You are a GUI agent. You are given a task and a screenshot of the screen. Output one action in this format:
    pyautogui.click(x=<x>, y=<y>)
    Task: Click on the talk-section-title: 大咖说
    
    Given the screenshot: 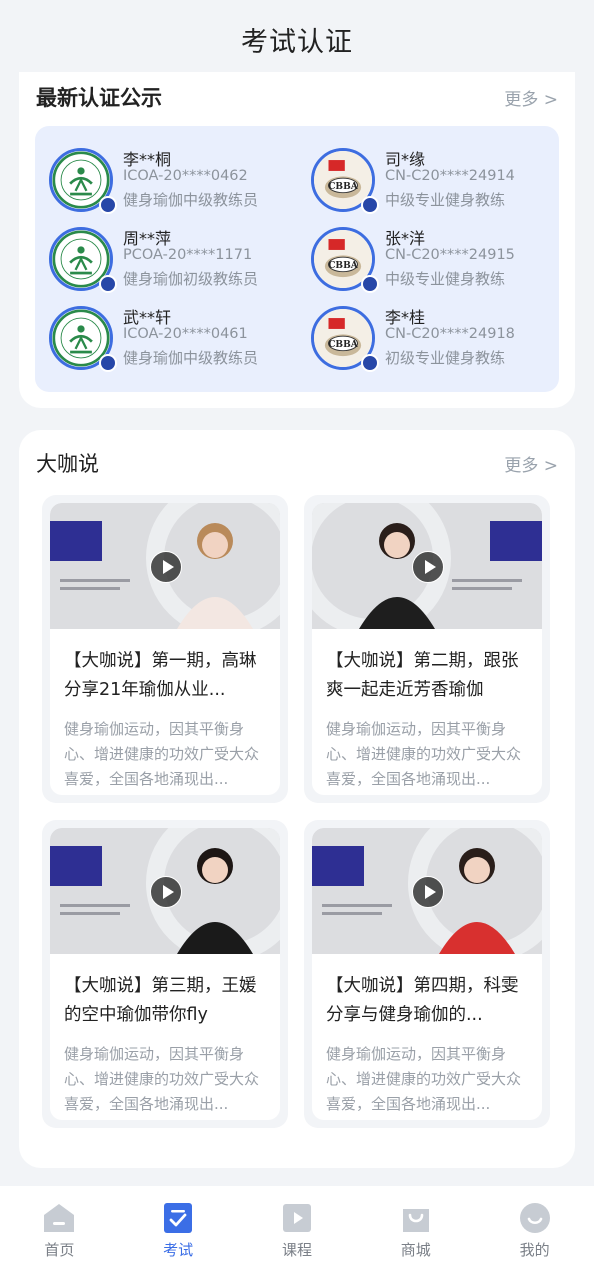 What is the action you would take?
    pyautogui.click(x=67, y=464)
    